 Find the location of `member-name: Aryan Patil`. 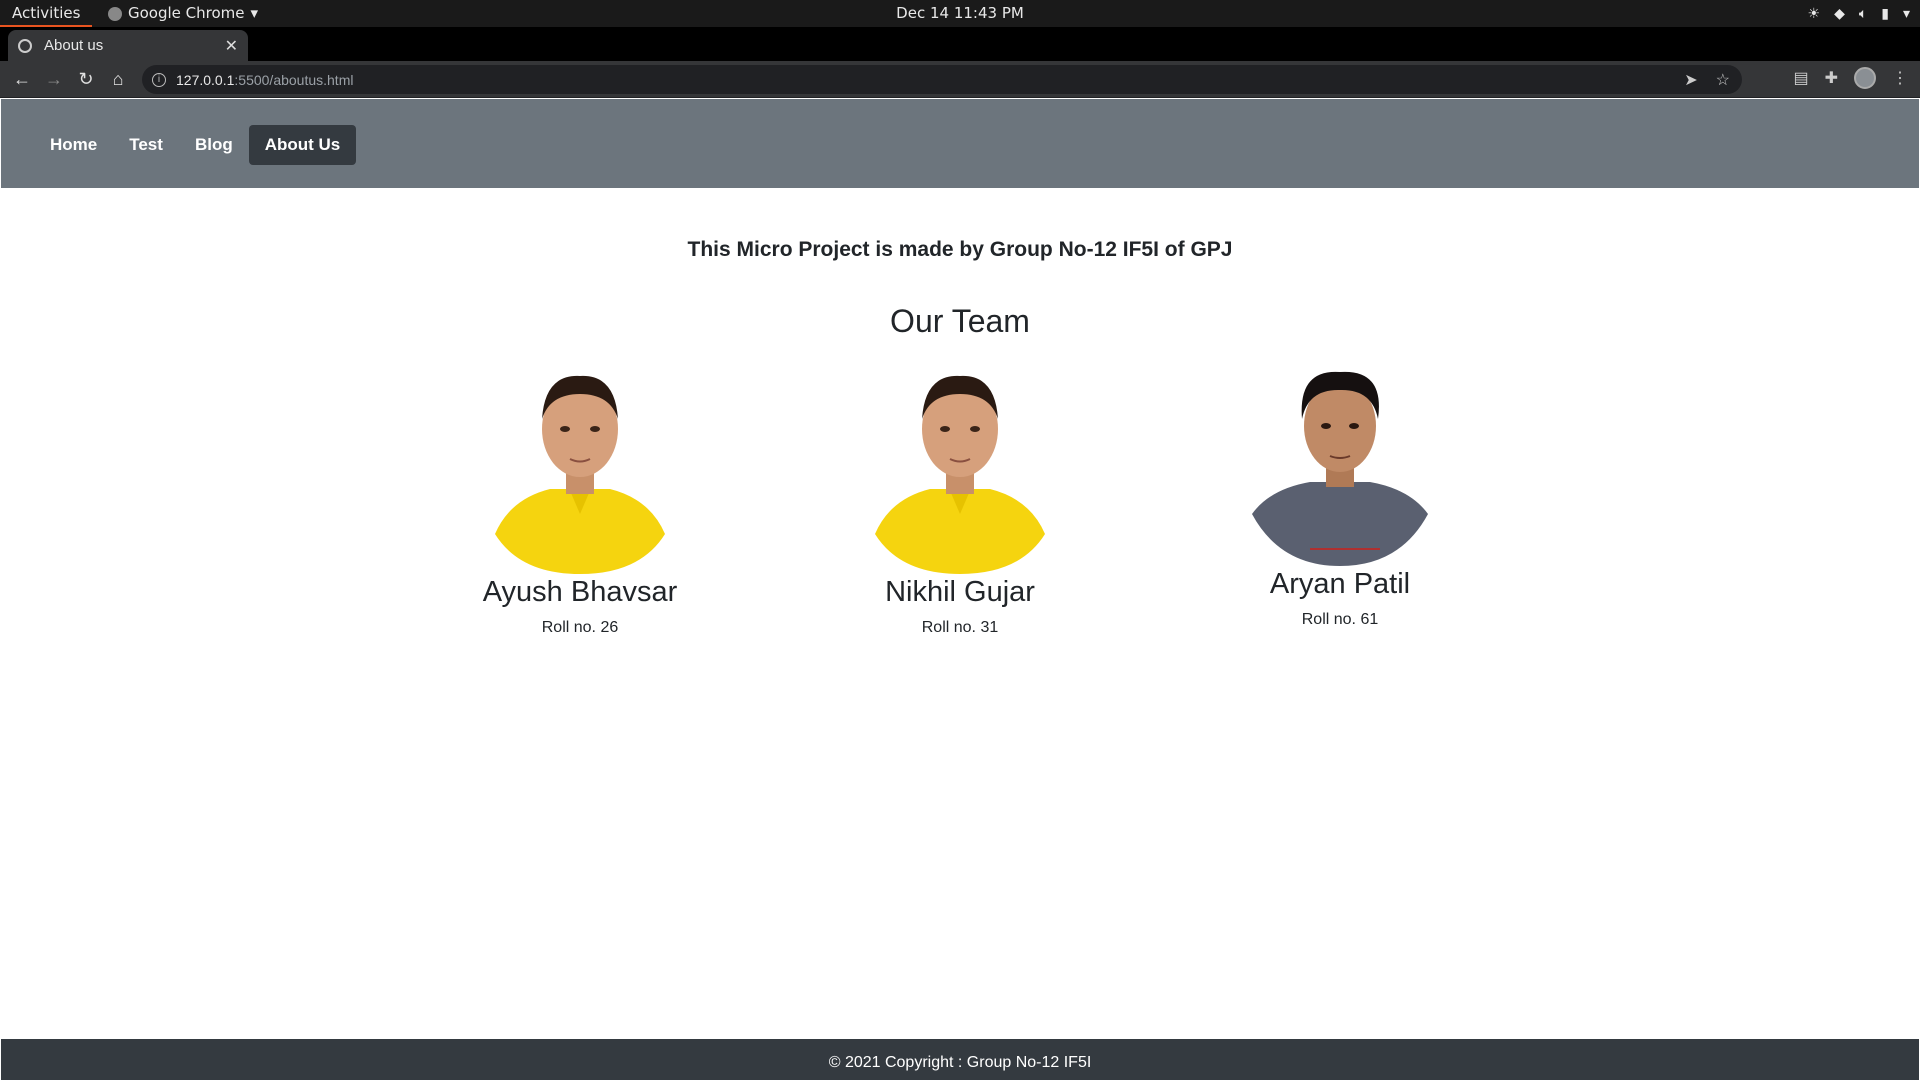

member-name: Aryan Patil is located at coordinates (1340, 584).